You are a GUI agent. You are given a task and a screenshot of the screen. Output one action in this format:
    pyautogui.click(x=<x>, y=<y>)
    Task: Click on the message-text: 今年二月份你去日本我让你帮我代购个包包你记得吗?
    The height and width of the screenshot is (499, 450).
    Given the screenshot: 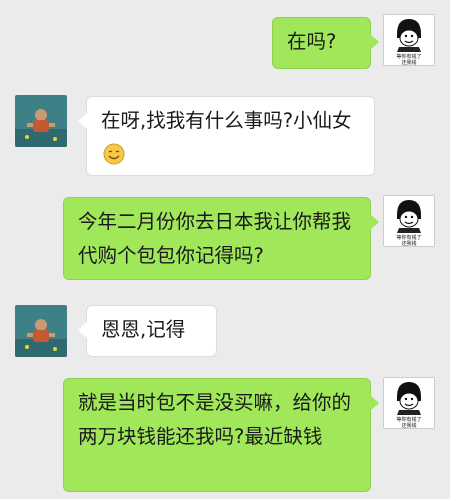 What is the action you would take?
    pyautogui.click(x=215, y=238)
    